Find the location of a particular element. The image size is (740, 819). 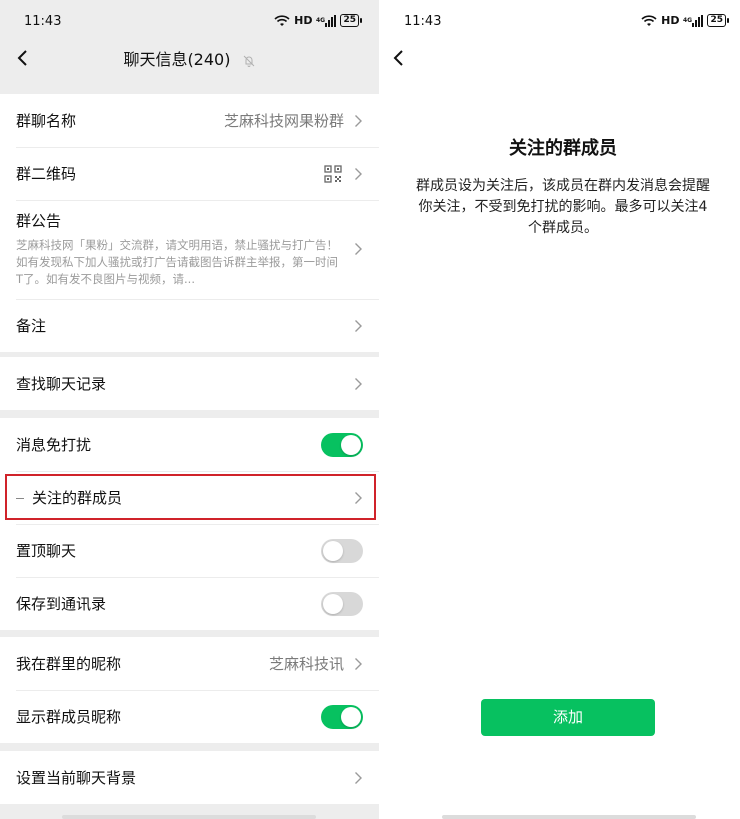

row-save-contacts: 保存到通讯录 is located at coordinates (189, 603).